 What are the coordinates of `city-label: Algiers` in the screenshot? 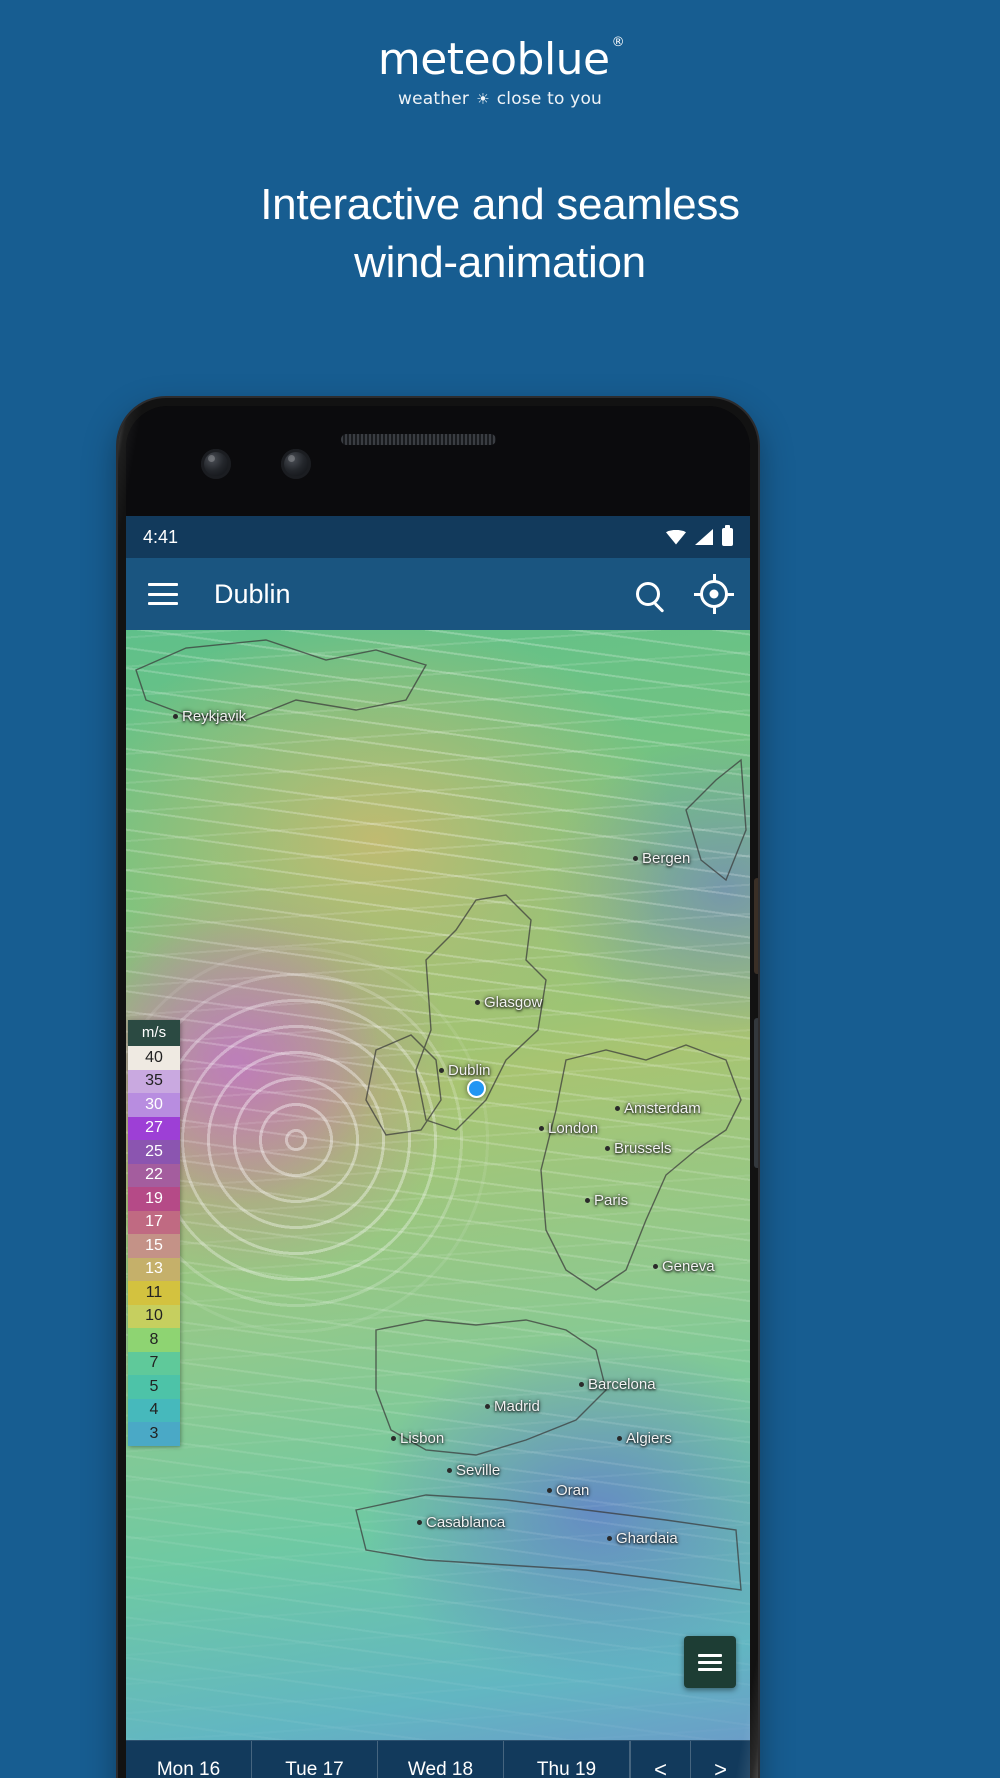 It's located at (644, 1438).